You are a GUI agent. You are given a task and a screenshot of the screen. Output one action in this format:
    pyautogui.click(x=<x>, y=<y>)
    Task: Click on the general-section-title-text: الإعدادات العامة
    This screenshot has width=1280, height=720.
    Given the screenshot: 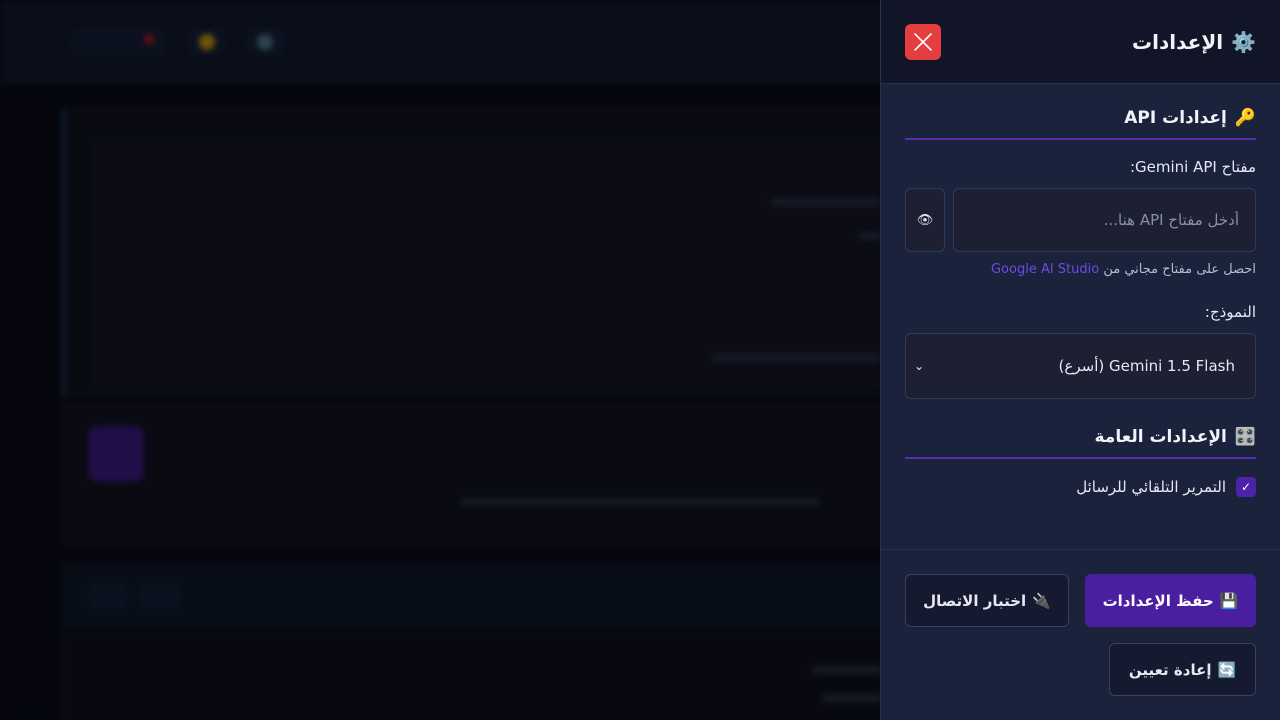 What is the action you would take?
    pyautogui.click(x=1160, y=437)
    